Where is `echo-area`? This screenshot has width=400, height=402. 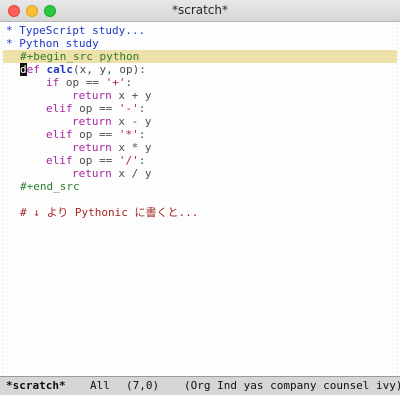
echo-area is located at coordinates (200, 398).